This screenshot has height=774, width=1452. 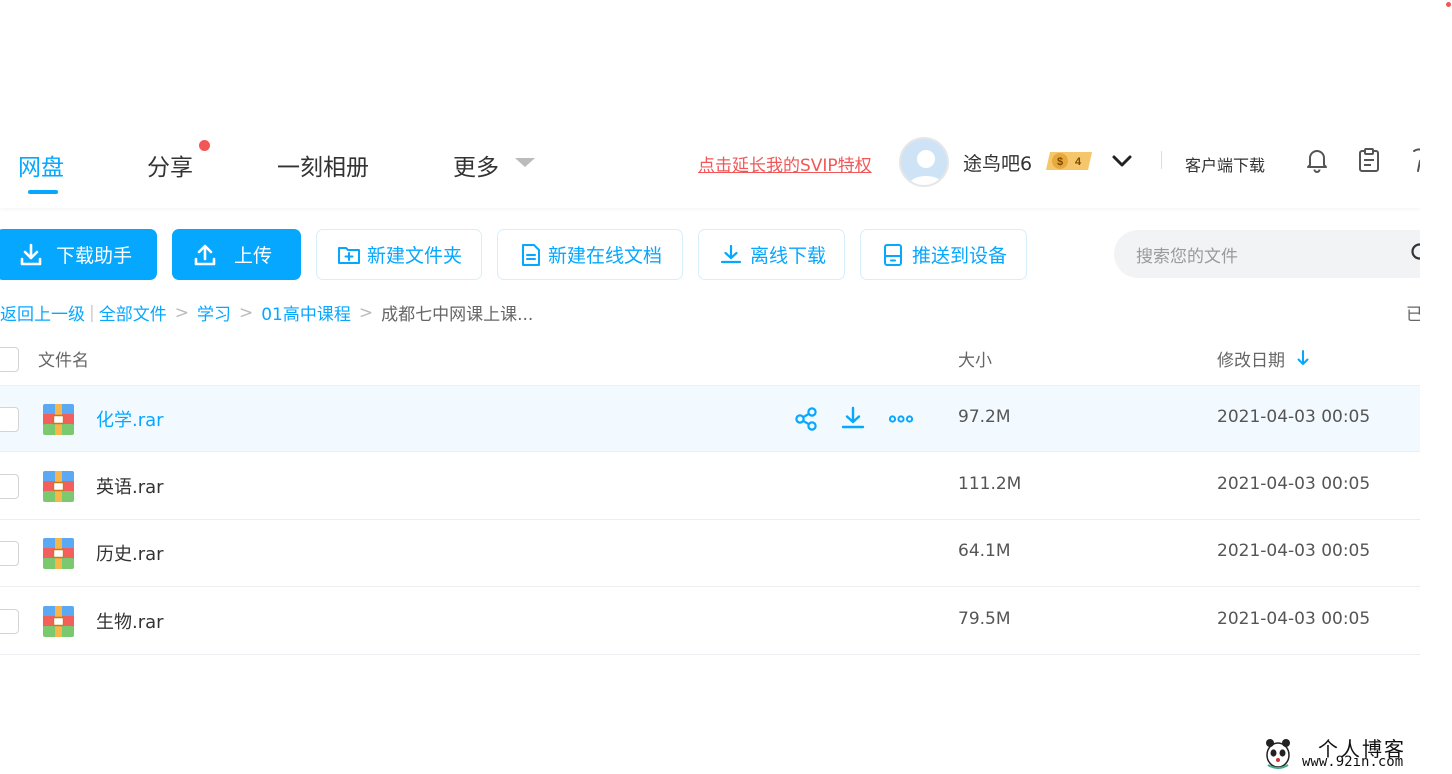 I want to click on avatar, so click(x=924, y=162).